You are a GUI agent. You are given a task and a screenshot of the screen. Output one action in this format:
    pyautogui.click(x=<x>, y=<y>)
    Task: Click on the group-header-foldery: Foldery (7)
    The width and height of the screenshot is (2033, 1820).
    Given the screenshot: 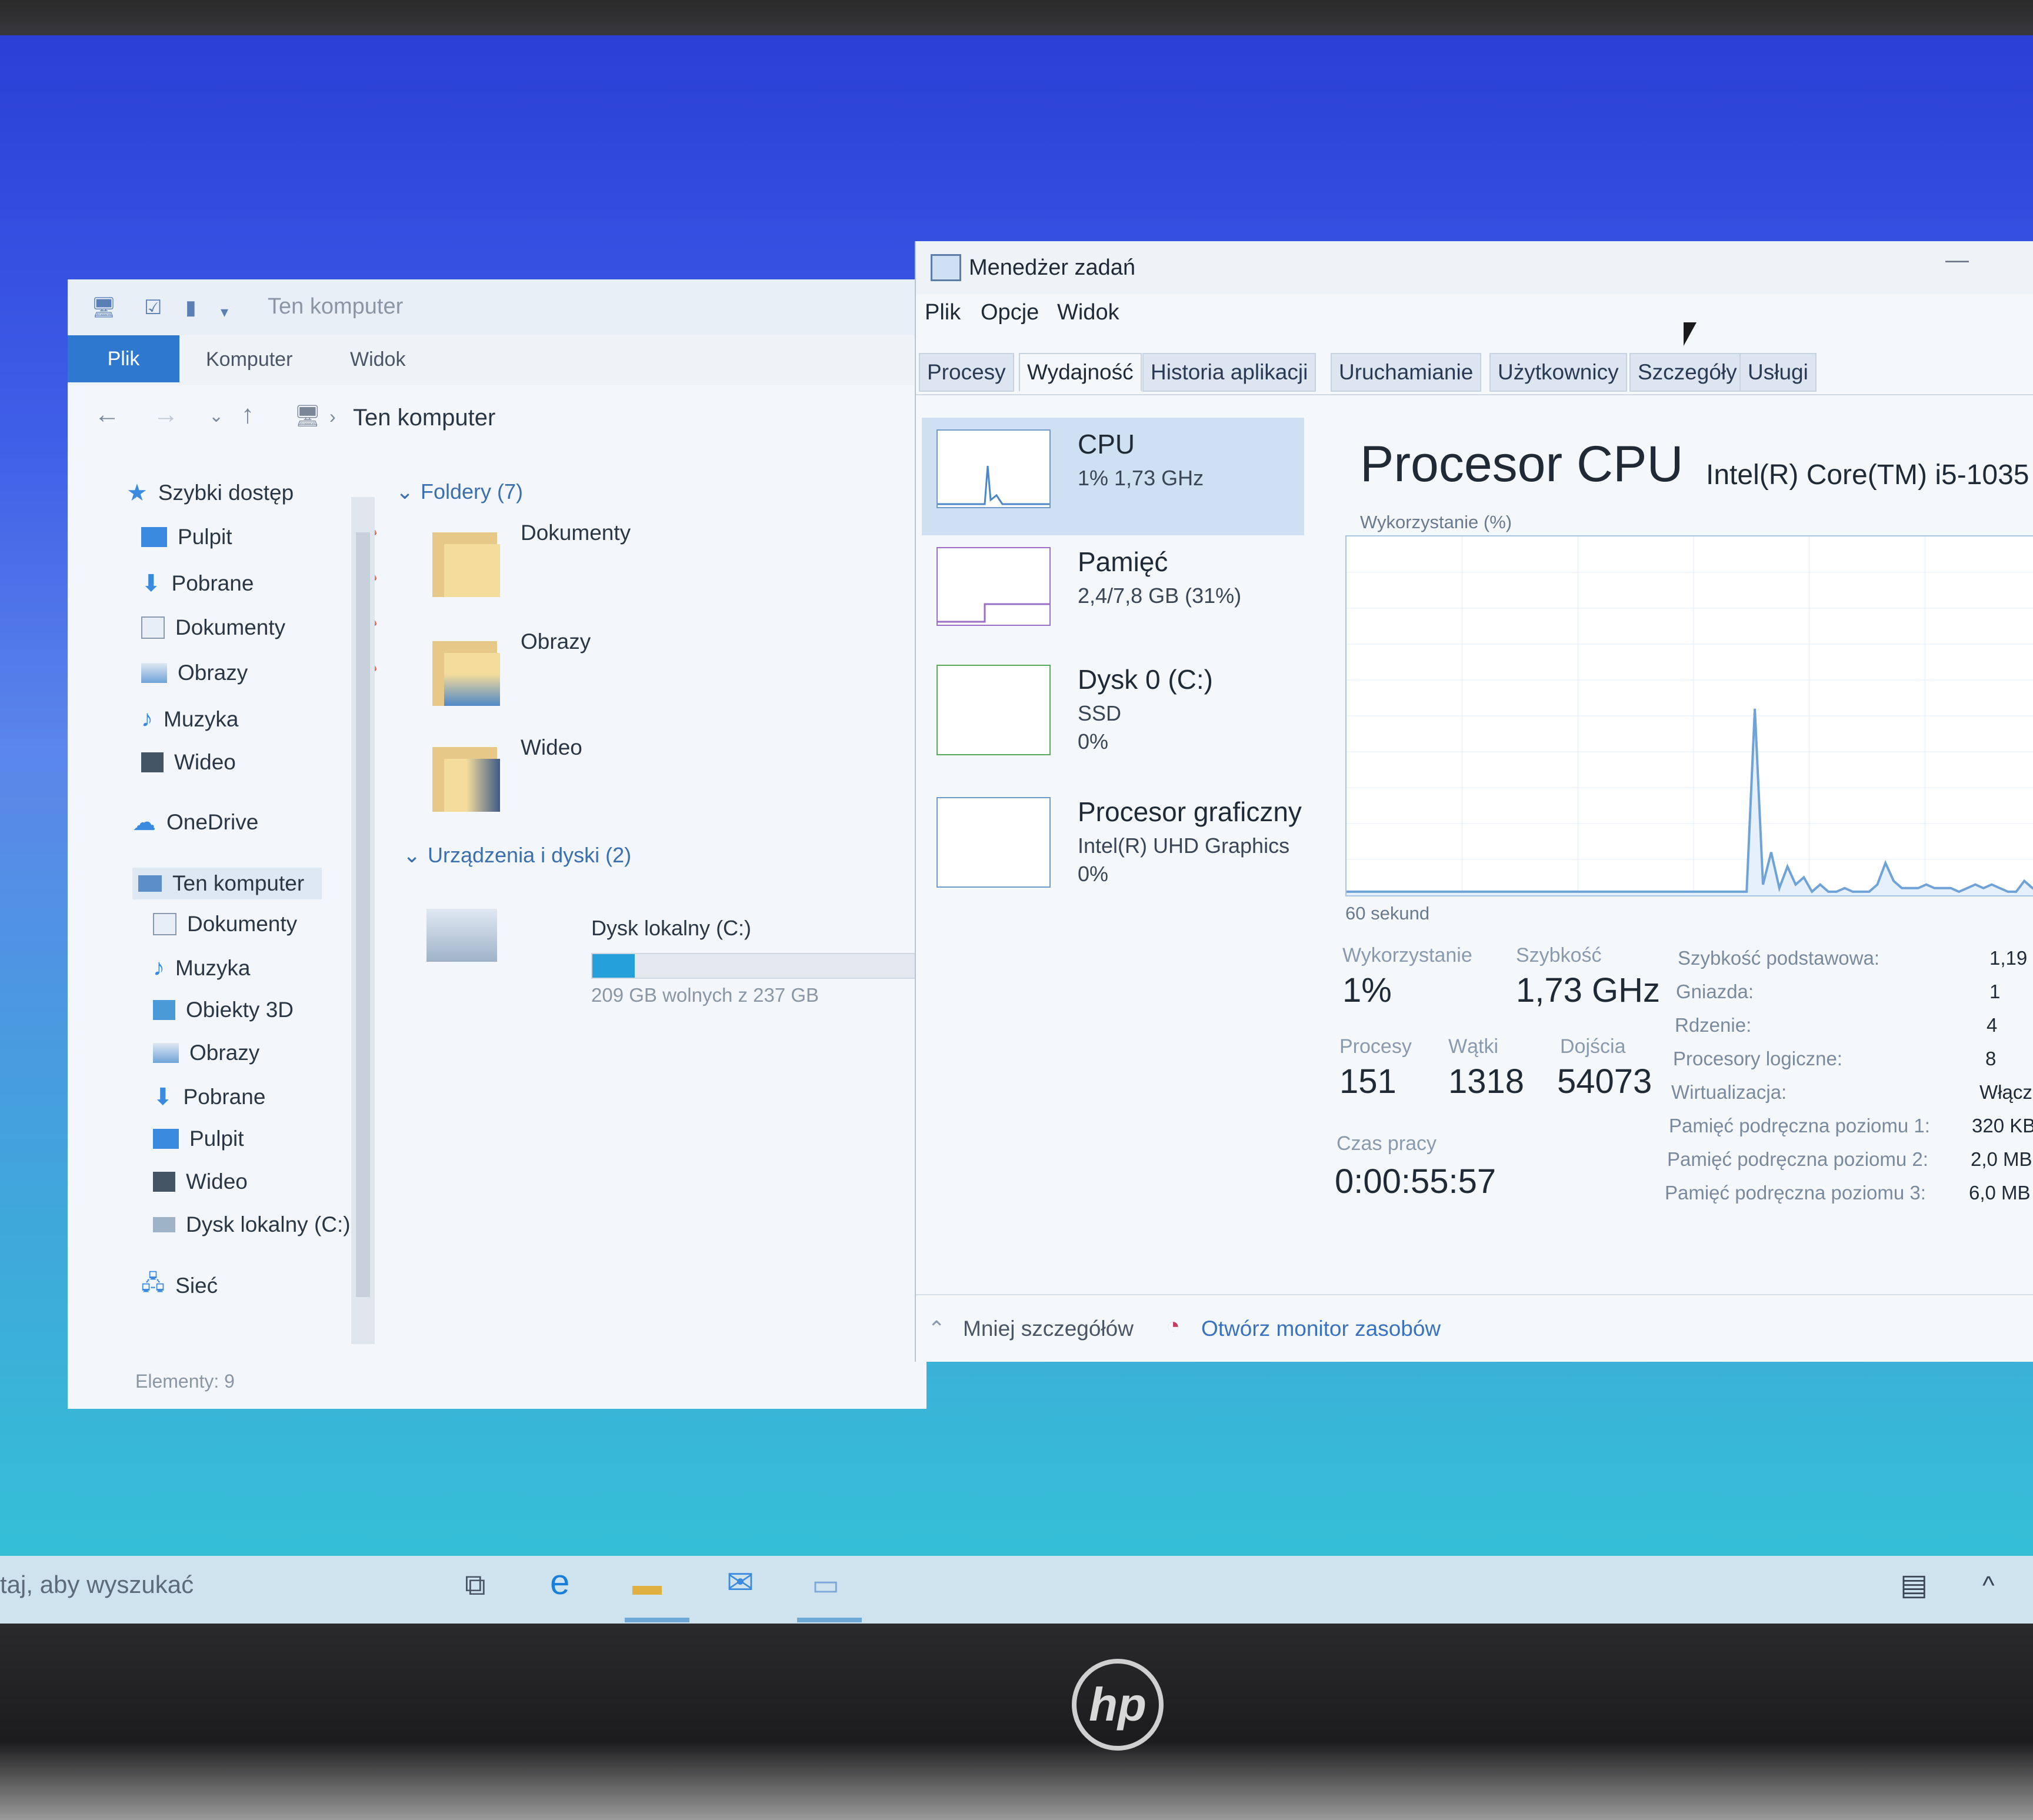 What is the action you would take?
    pyautogui.click(x=472, y=491)
    